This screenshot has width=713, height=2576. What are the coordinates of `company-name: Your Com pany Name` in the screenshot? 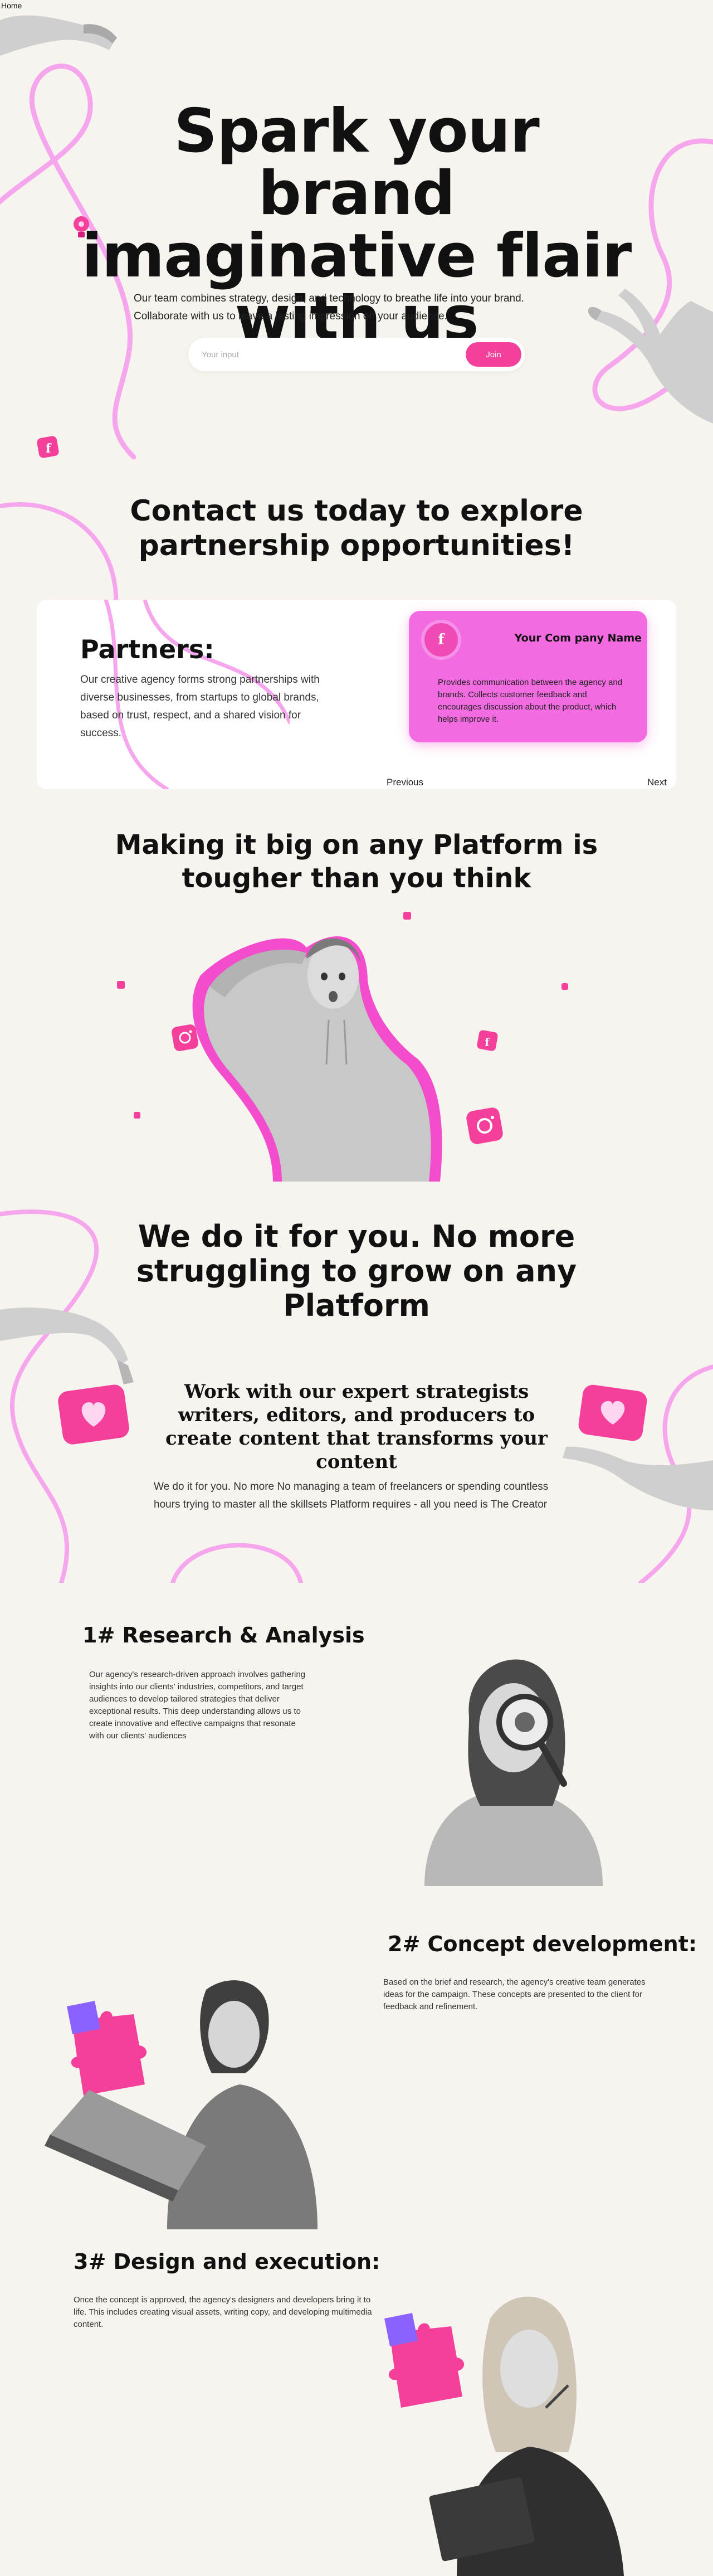 It's located at (578, 638).